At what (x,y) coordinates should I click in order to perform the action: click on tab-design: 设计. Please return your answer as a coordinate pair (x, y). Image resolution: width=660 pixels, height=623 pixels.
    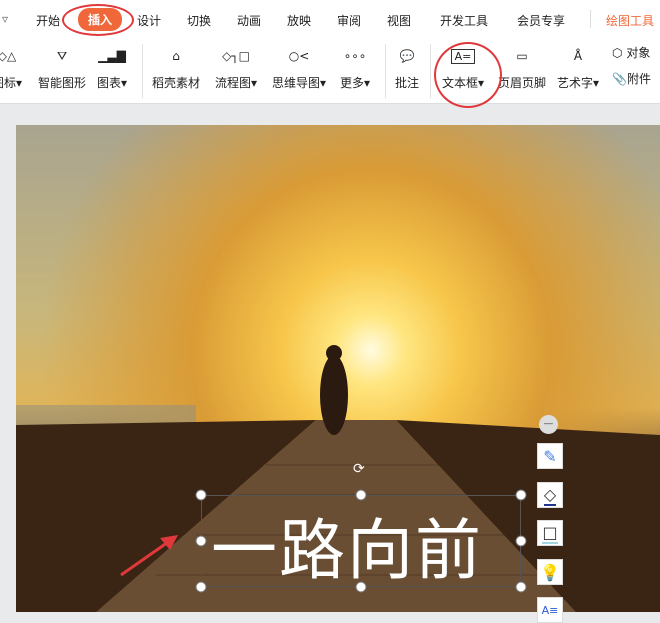
    Looking at the image, I should click on (149, 20).